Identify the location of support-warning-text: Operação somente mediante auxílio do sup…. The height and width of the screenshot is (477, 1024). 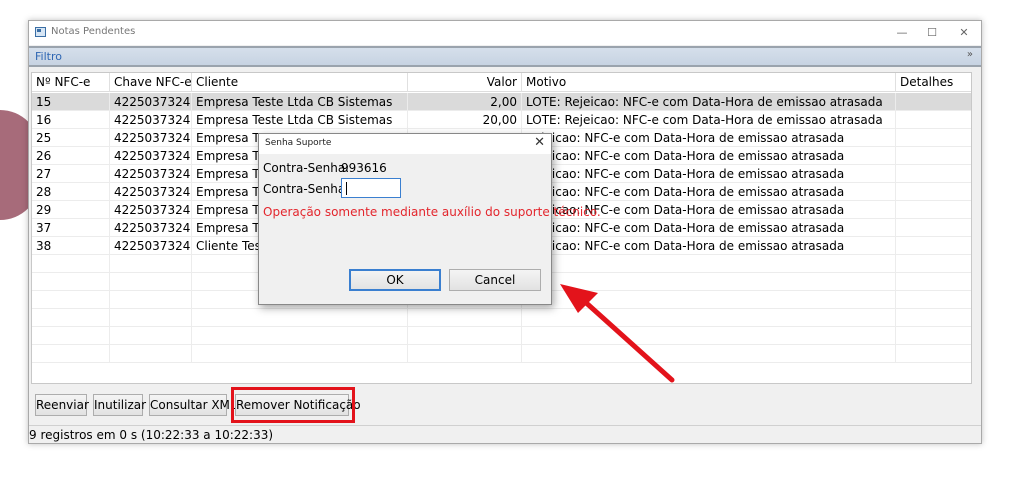
(432, 212).